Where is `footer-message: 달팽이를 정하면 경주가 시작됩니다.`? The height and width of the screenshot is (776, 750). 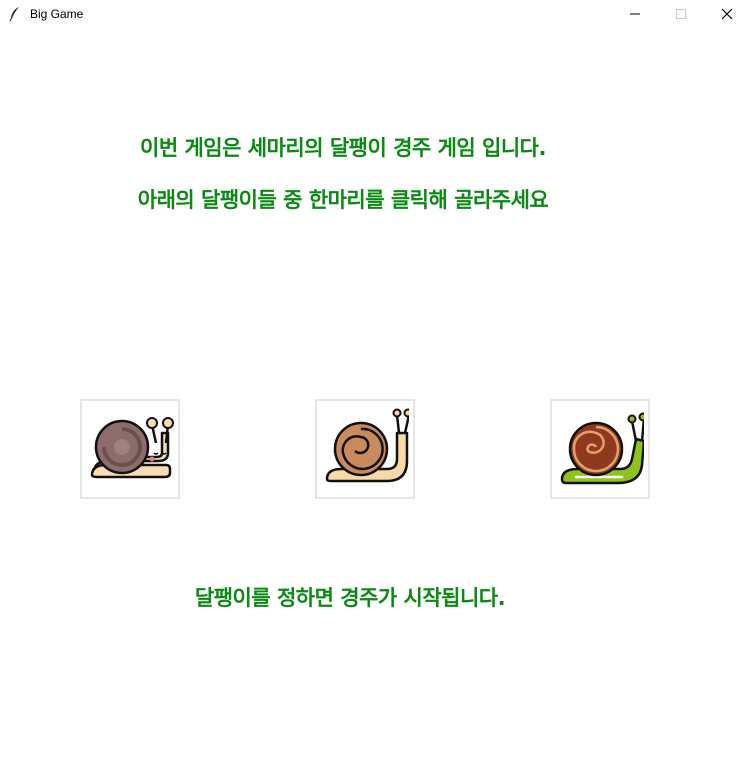
footer-message: 달팽이를 정하면 경주가 시작됩니다. is located at coordinates (350, 598).